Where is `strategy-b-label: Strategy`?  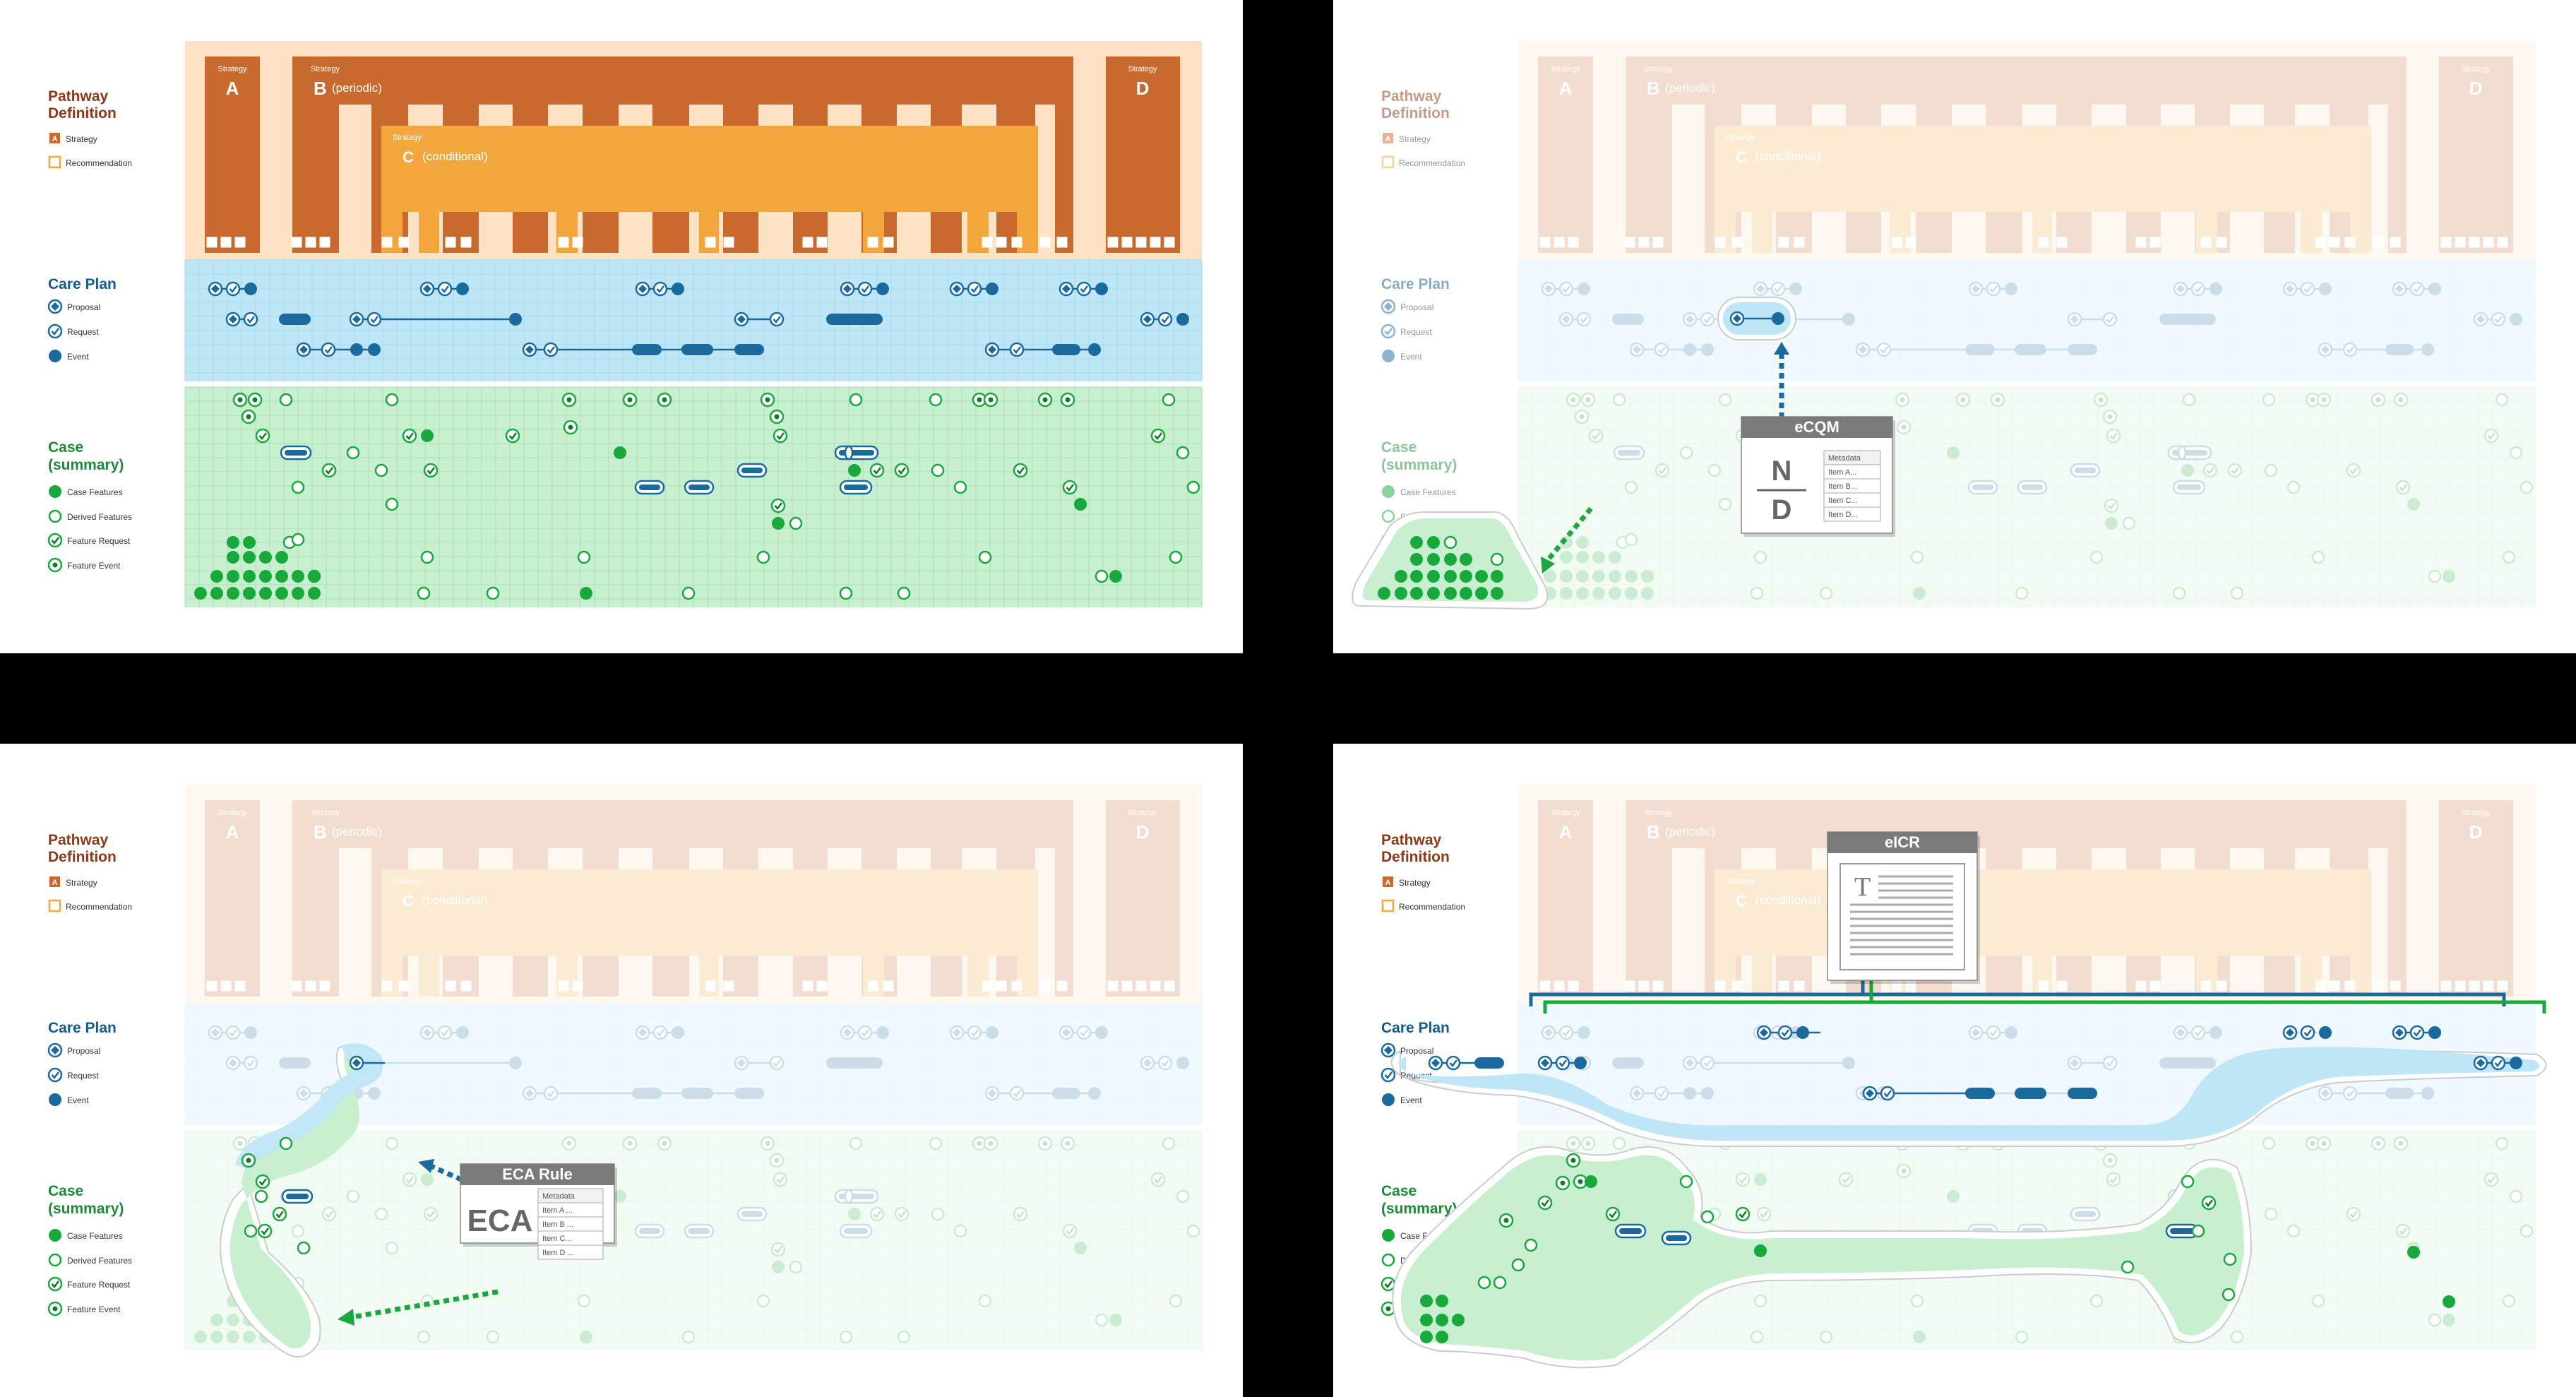 strategy-b-label: Strategy is located at coordinates (1658, 69).